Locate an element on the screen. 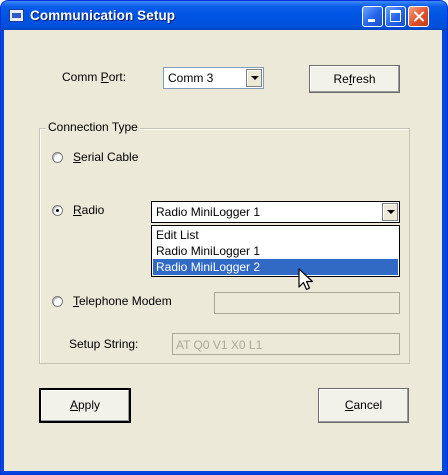 Image resolution: width=448 pixels, height=475 pixels. maximize-icon is located at coordinates (395, 16).